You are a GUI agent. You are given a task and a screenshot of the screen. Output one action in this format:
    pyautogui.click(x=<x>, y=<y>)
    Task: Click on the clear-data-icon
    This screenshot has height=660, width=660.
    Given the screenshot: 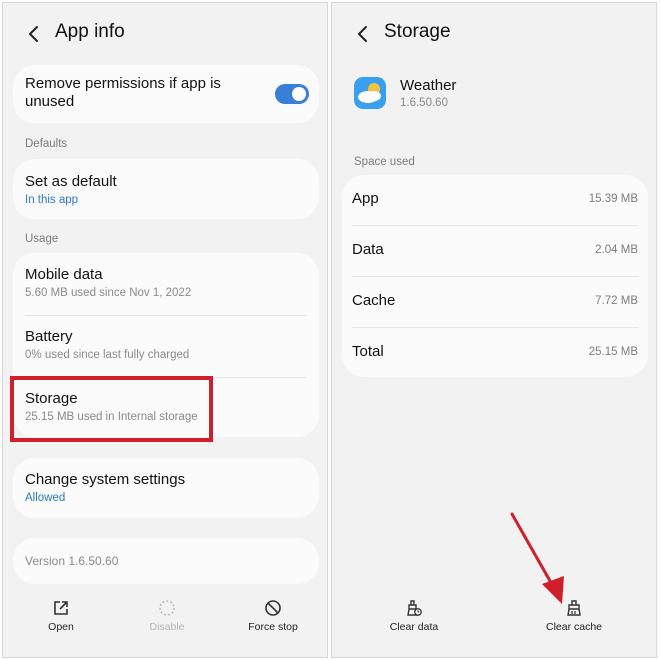 What is the action you would take?
    pyautogui.click(x=414, y=608)
    